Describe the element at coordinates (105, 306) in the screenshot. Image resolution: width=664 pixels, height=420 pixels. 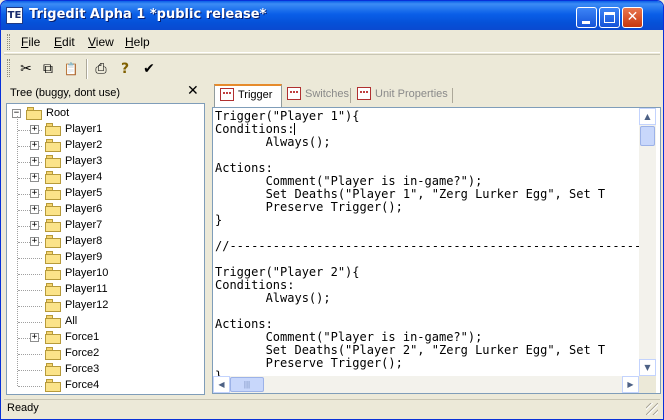
I see `tree-node: Player12` at that location.